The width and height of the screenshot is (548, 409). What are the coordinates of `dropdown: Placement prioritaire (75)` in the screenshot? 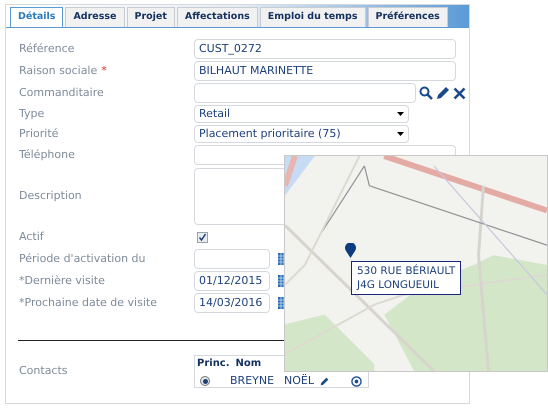 It's located at (301, 134).